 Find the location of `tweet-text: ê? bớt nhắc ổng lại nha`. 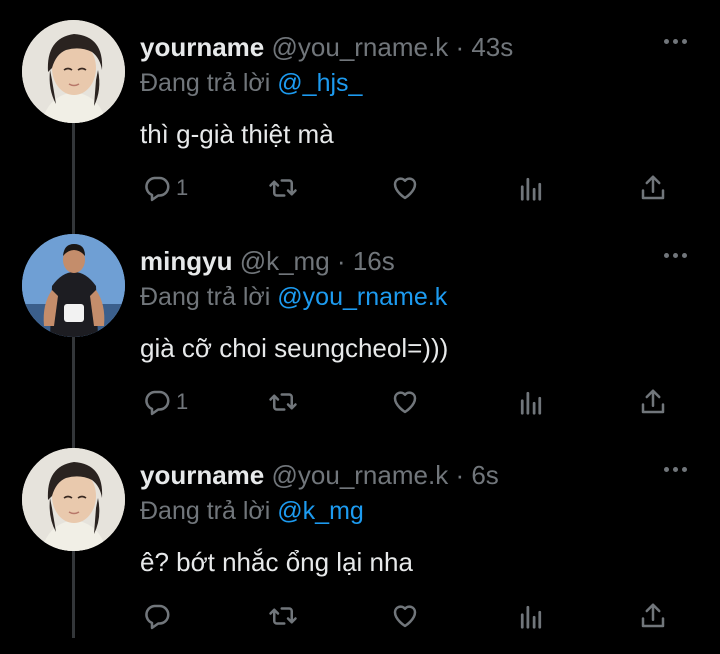

tweet-text: ê? bớt nhắc ổng lại nha is located at coordinates (276, 562).